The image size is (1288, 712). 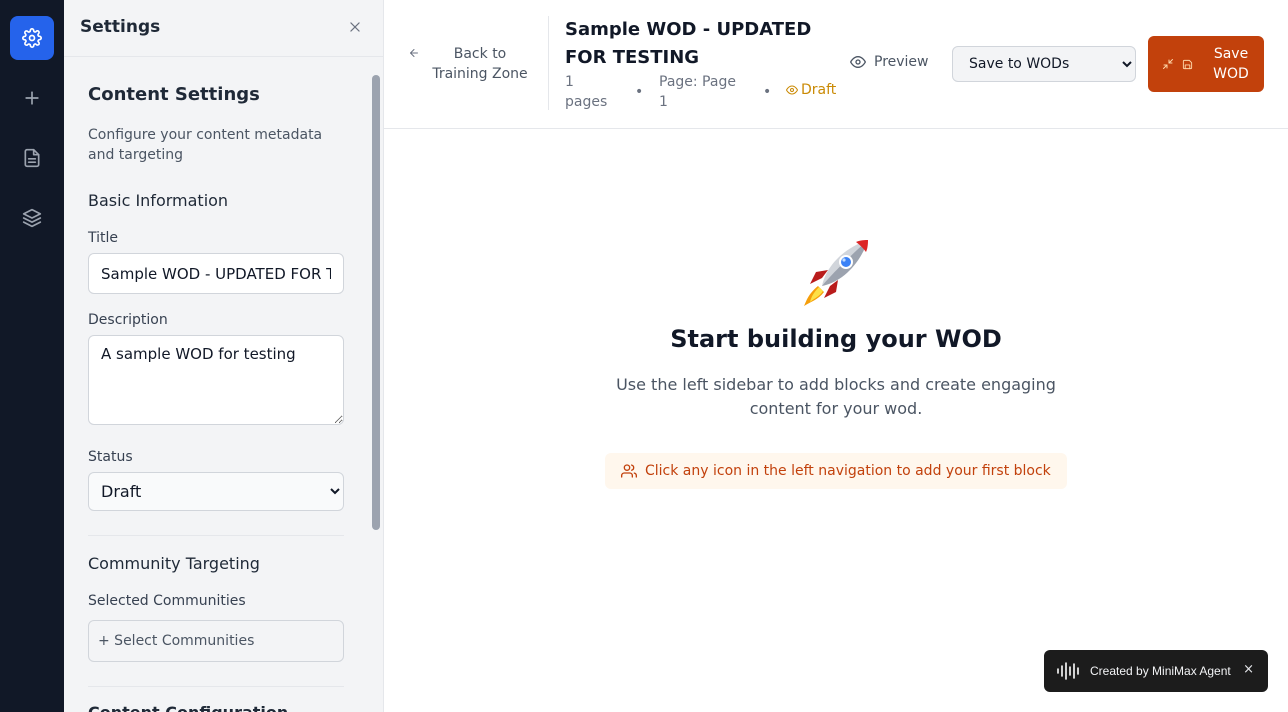 What do you see at coordinates (158, 200) in the screenshot?
I see `basic-information-heading: Basic Information` at bounding box center [158, 200].